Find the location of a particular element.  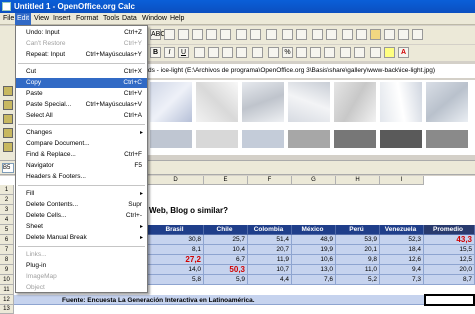

table-cell: 6,7 is located at coordinates (226, 260).